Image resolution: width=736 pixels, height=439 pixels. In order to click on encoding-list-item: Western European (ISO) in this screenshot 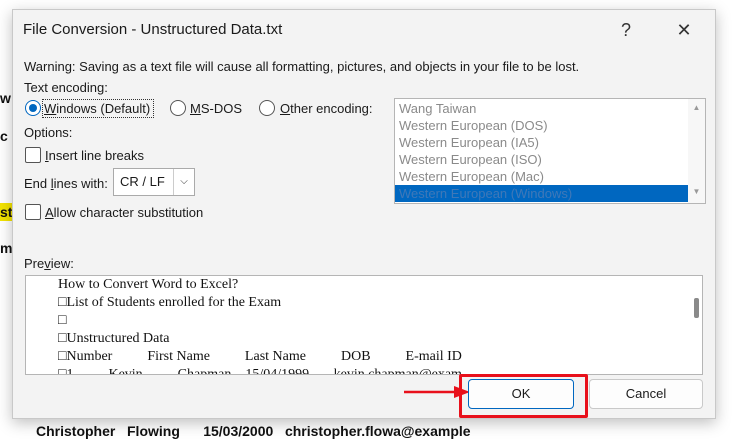, I will do `click(542, 159)`.